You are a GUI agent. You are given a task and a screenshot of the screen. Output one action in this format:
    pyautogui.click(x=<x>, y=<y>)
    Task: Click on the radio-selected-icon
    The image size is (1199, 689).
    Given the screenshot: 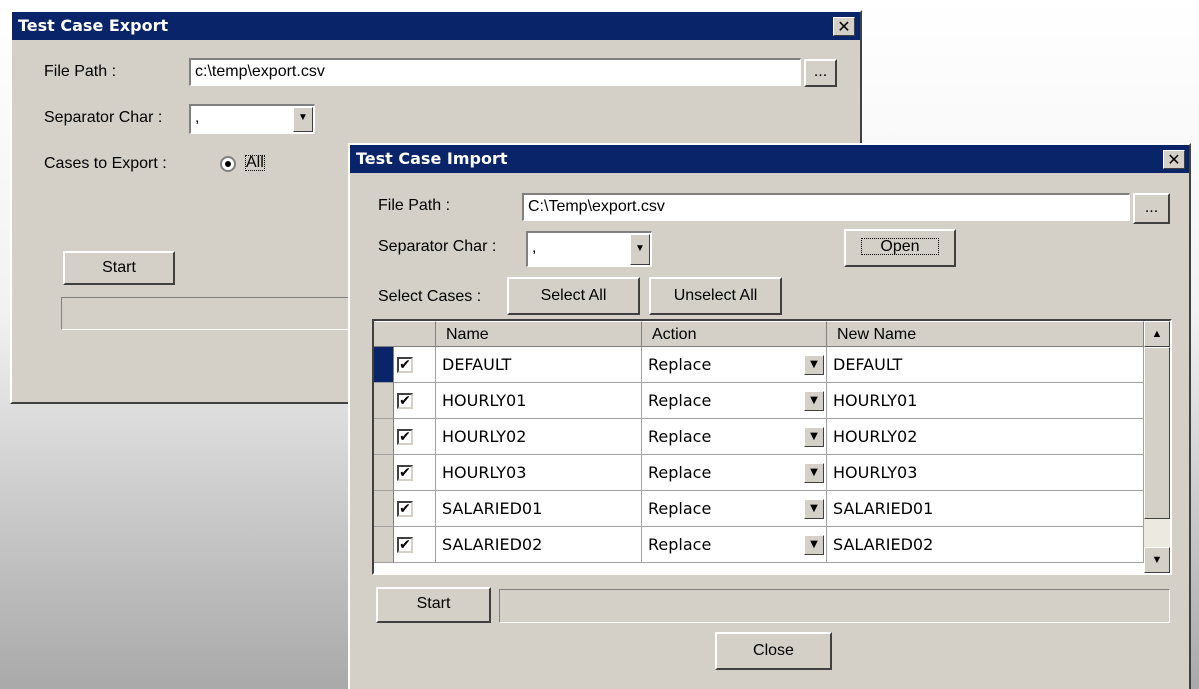 What is the action you would take?
    pyautogui.click(x=228, y=164)
    